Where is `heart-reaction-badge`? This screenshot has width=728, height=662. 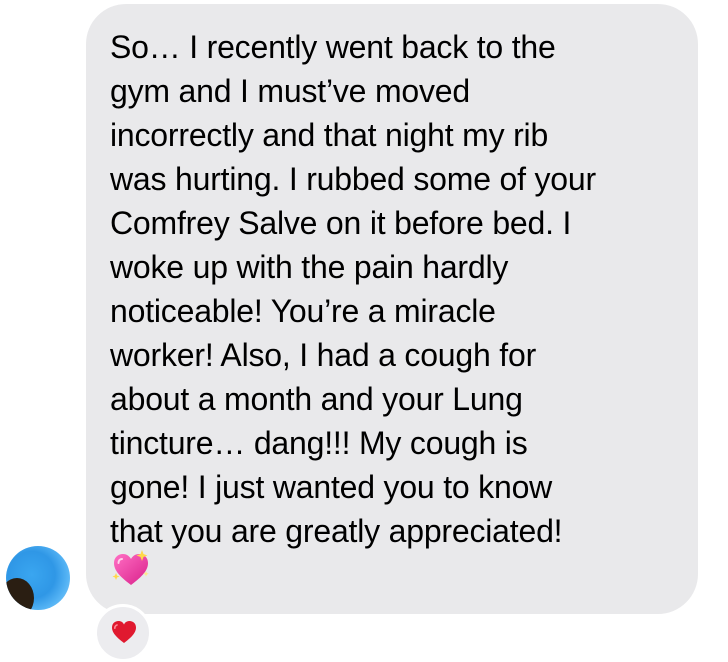
heart-reaction-badge is located at coordinates (123, 633).